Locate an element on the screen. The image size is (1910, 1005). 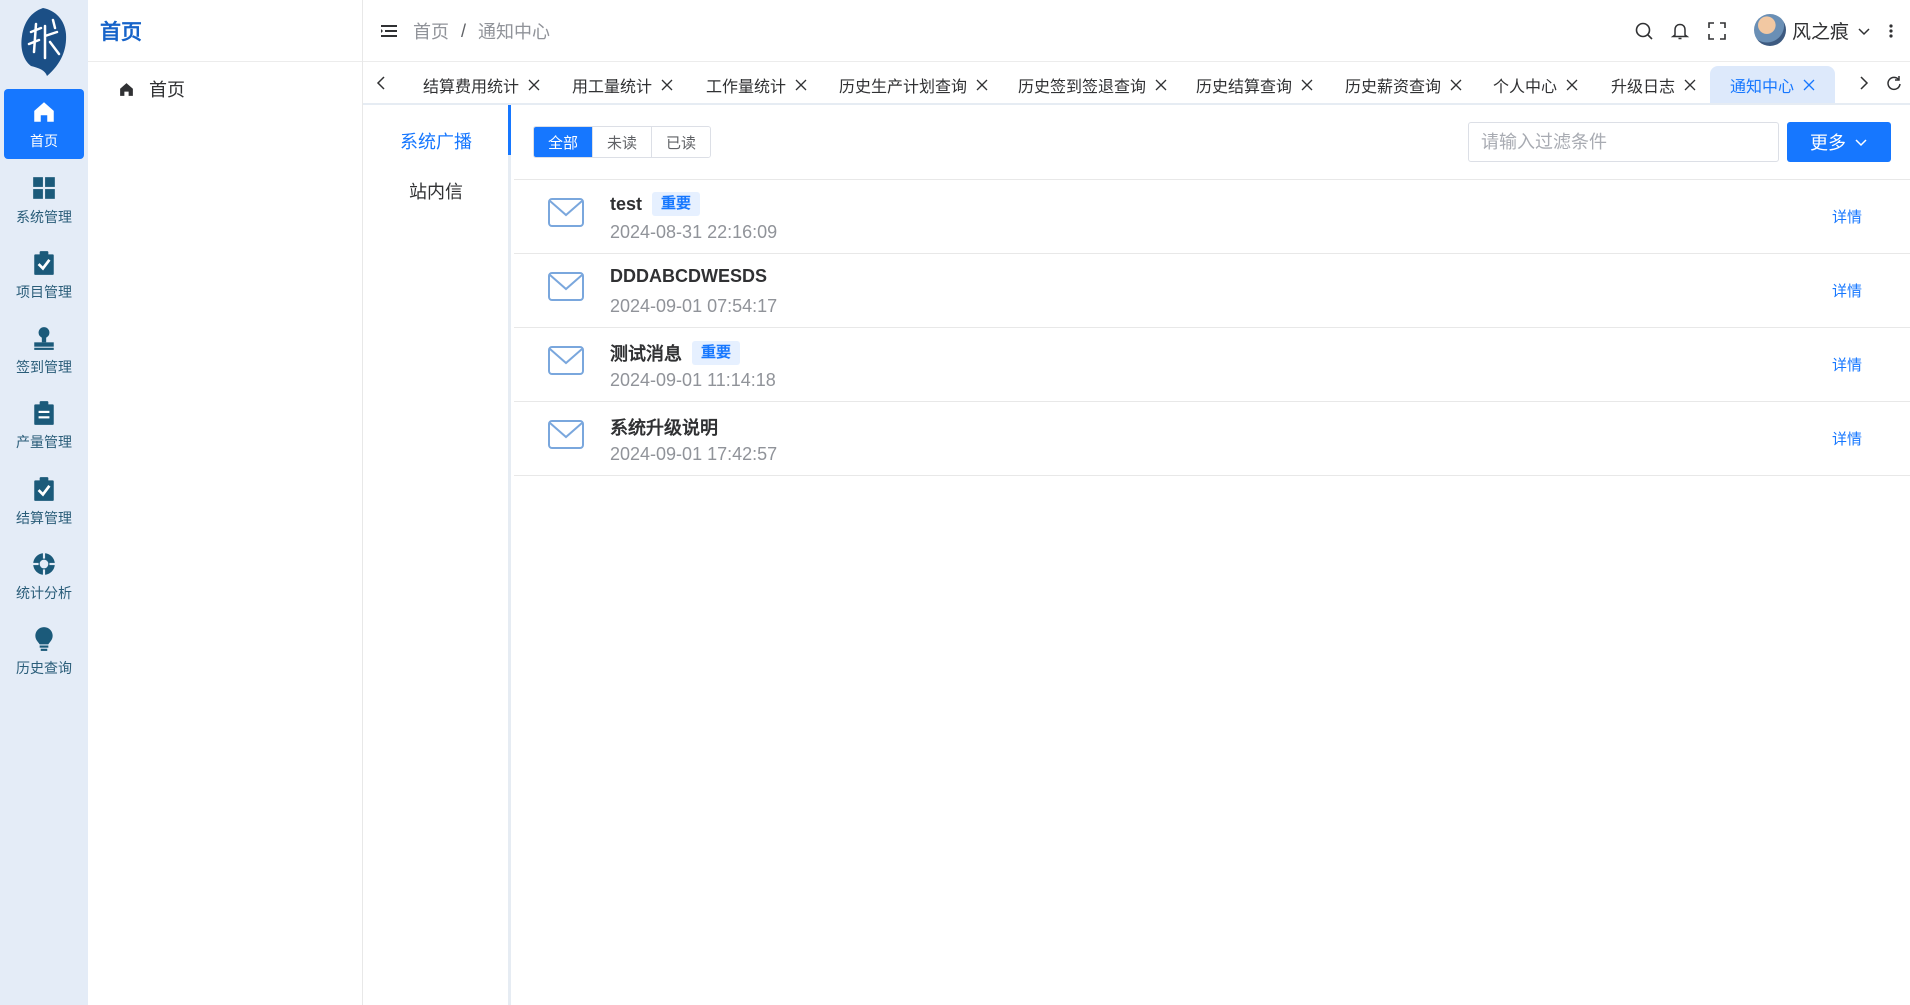
message-time: 2024-08-31 22:16:09 is located at coordinates (694, 232).